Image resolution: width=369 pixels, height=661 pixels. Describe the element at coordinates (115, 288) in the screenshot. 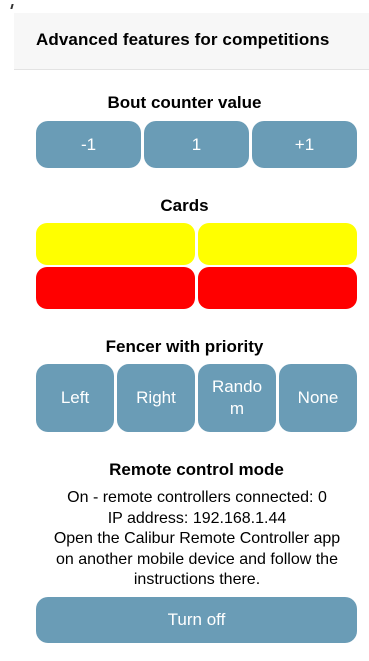

I see `red-card-left` at that location.